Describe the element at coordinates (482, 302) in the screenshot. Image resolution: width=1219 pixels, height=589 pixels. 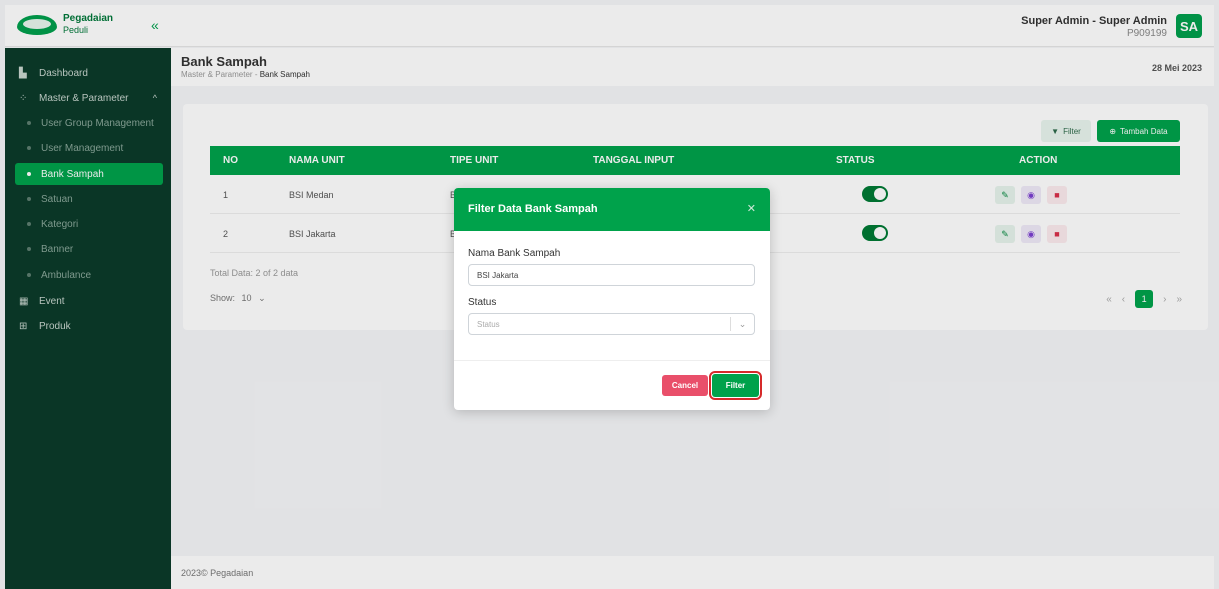
I see `status-field-label: Status` at that location.